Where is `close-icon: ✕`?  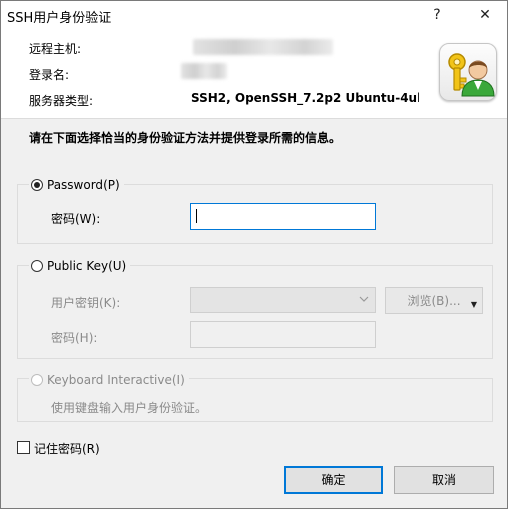
close-icon: ✕ is located at coordinates (485, 15).